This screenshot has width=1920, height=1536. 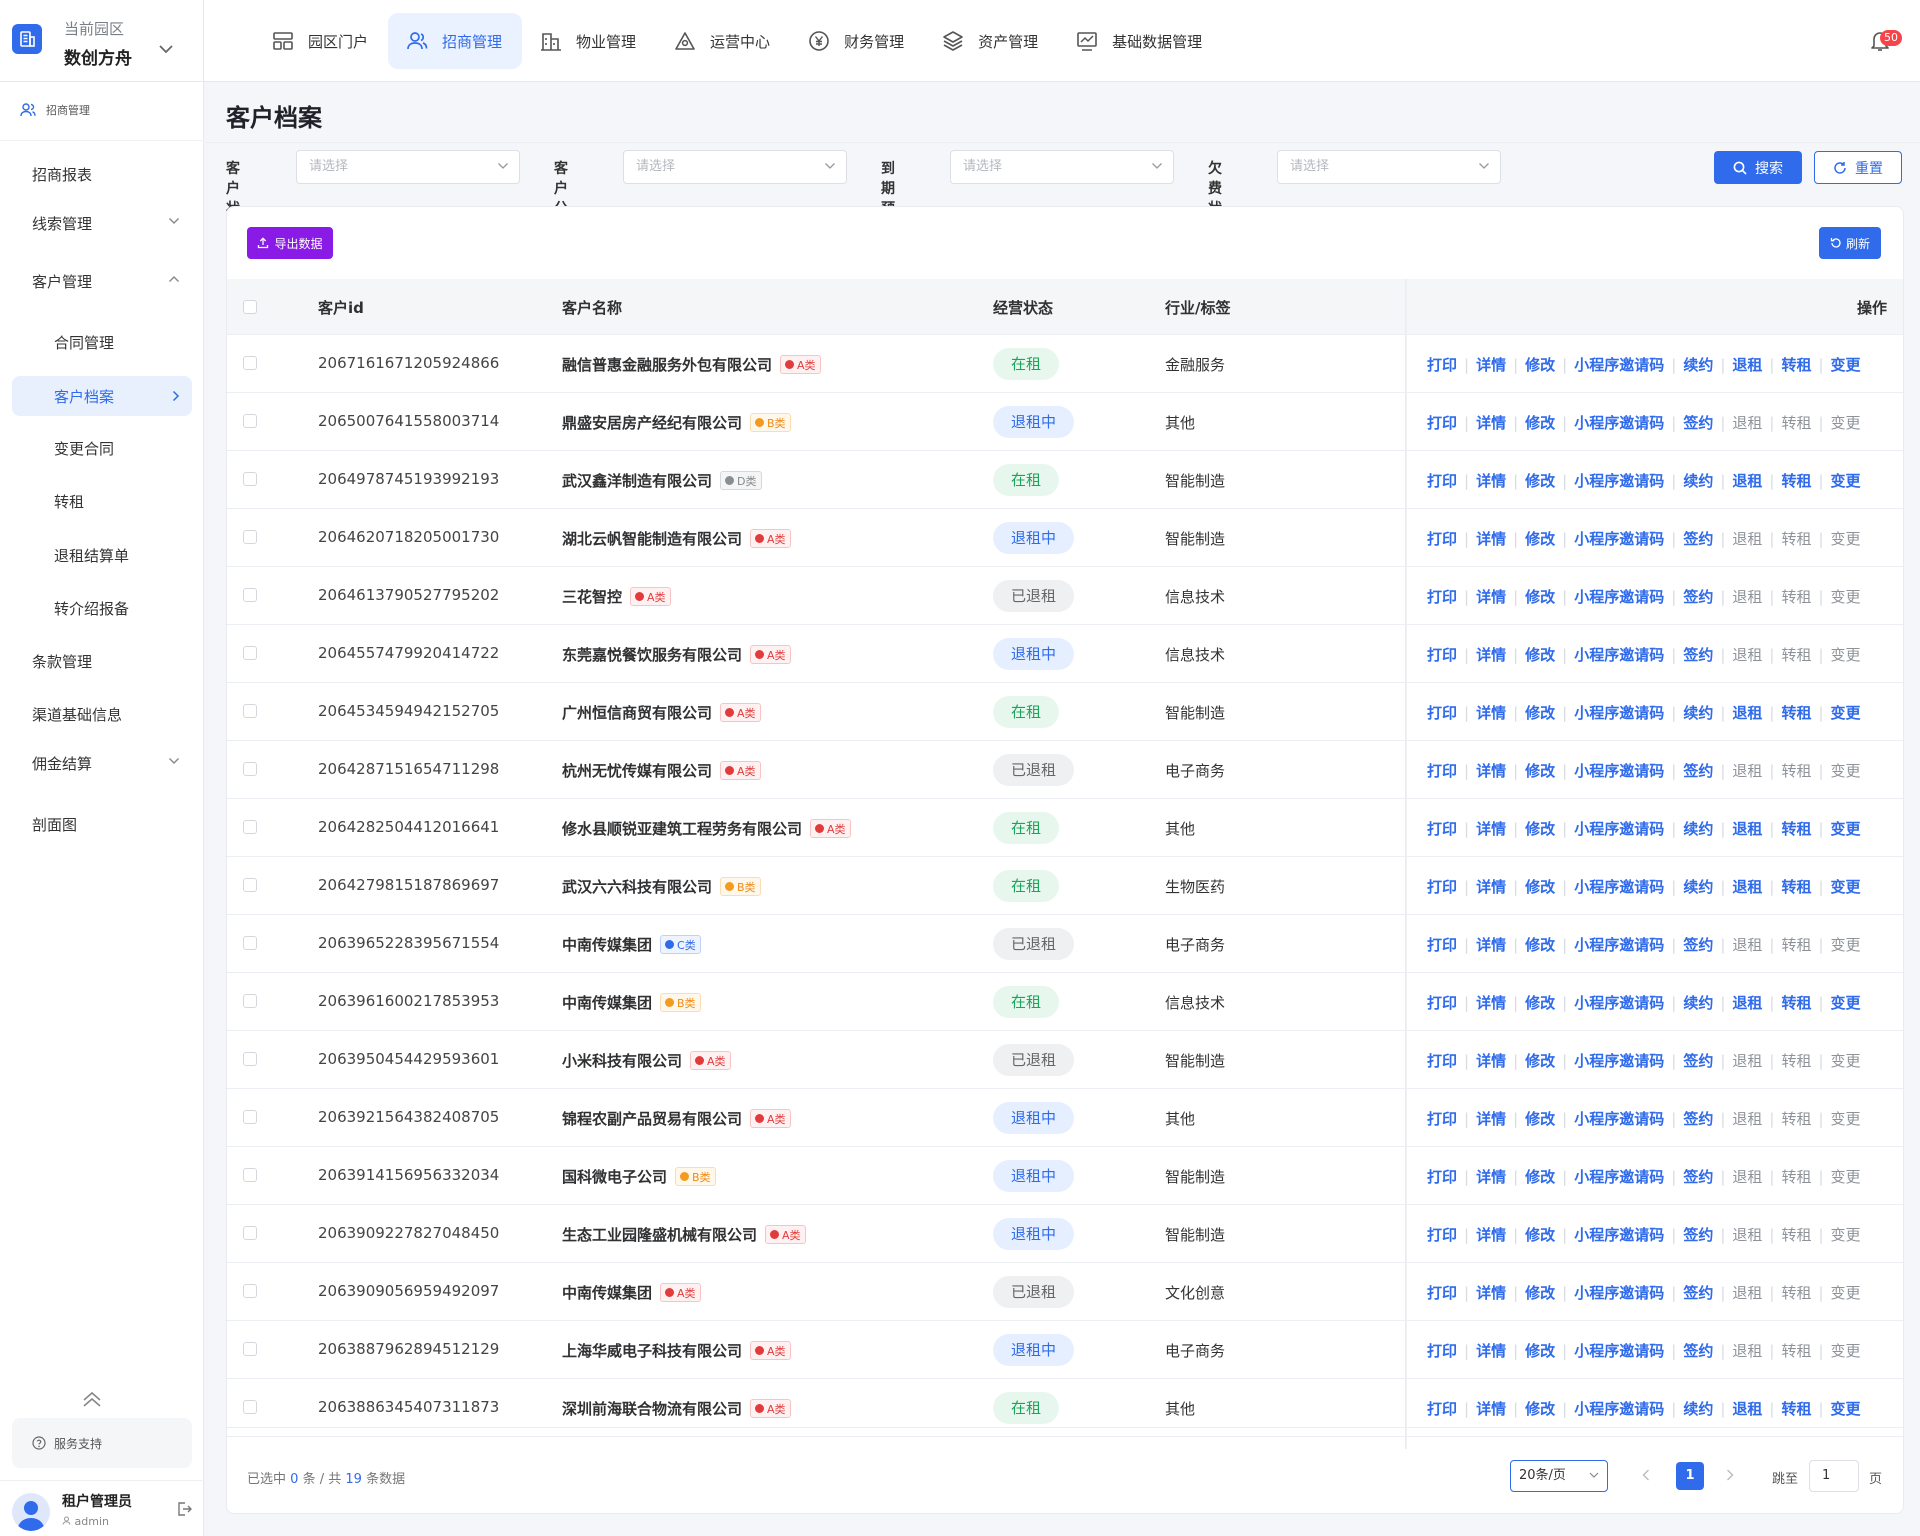 What do you see at coordinates (102, 661) in the screenshot?
I see `sidebar-item-terms: 条款管理` at bounding box center [102, 661].